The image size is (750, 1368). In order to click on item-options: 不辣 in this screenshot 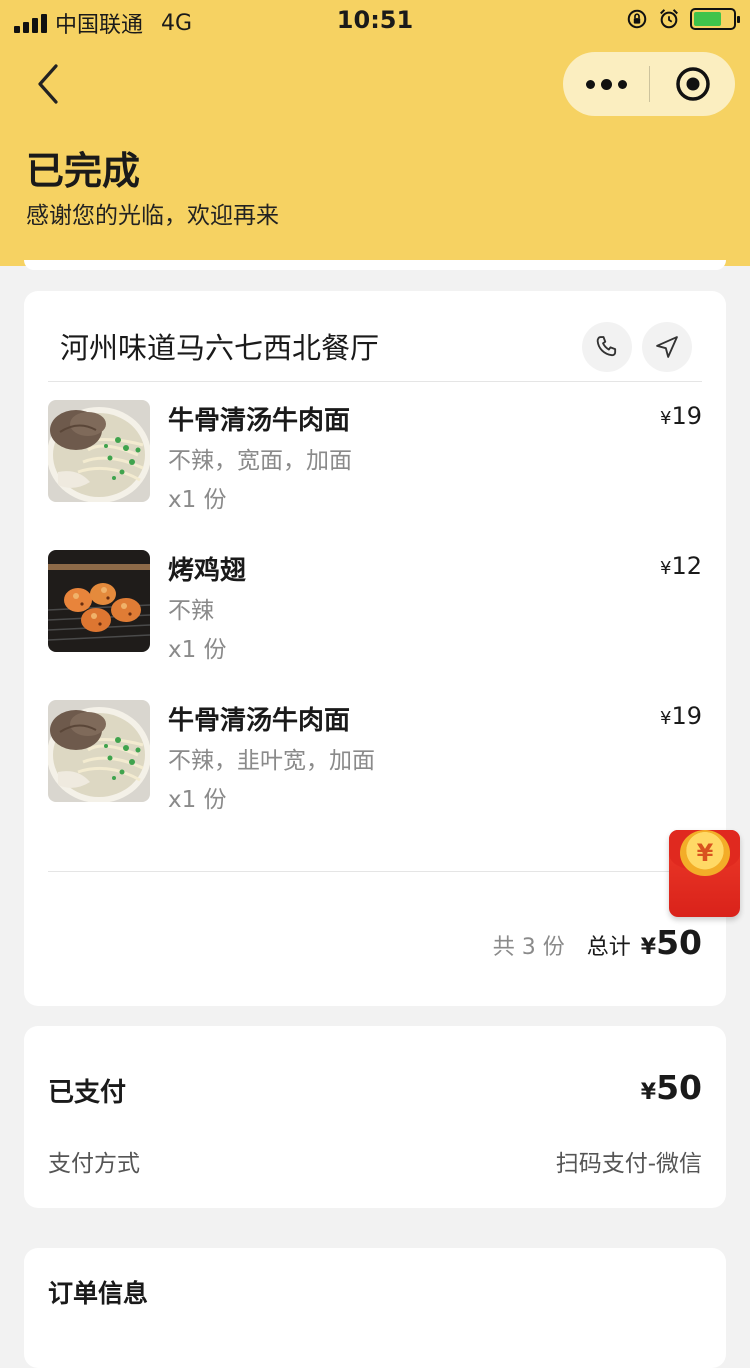, I will do `click(191, 611)`.